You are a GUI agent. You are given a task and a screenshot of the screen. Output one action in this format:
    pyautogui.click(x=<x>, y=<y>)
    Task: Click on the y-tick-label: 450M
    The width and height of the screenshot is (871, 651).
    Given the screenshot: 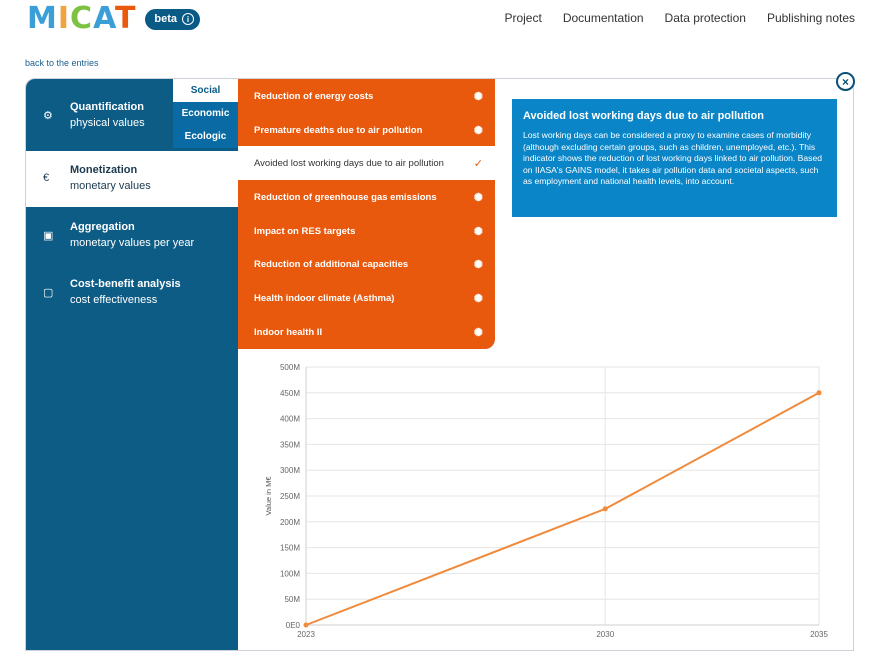 What is the action you would take?
    pyautogui.click(x=290, y=393)
    